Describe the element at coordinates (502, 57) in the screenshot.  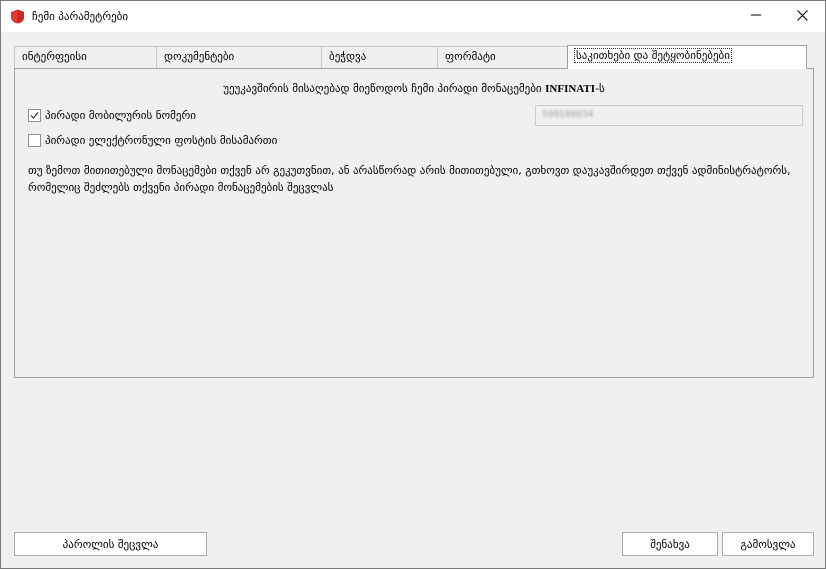
I see `tab-format: ფორმატი` at that location.